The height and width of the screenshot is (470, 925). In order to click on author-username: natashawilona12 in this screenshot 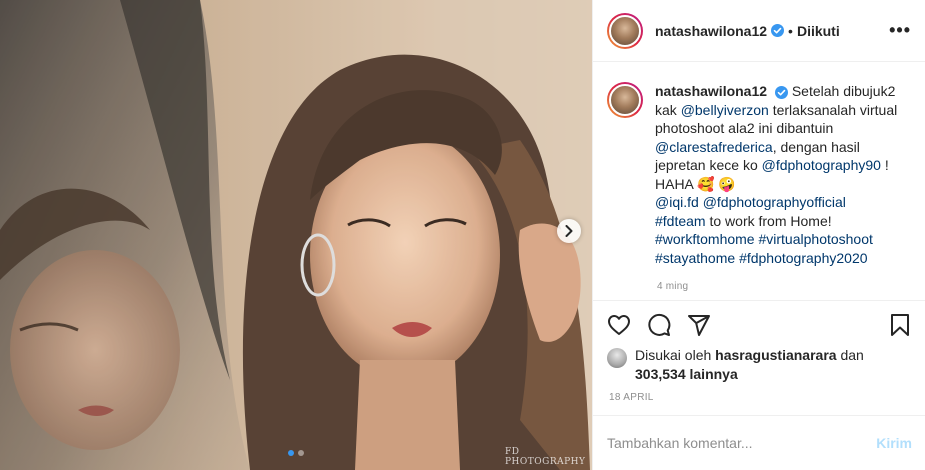, I will do `click(711, 31)`.